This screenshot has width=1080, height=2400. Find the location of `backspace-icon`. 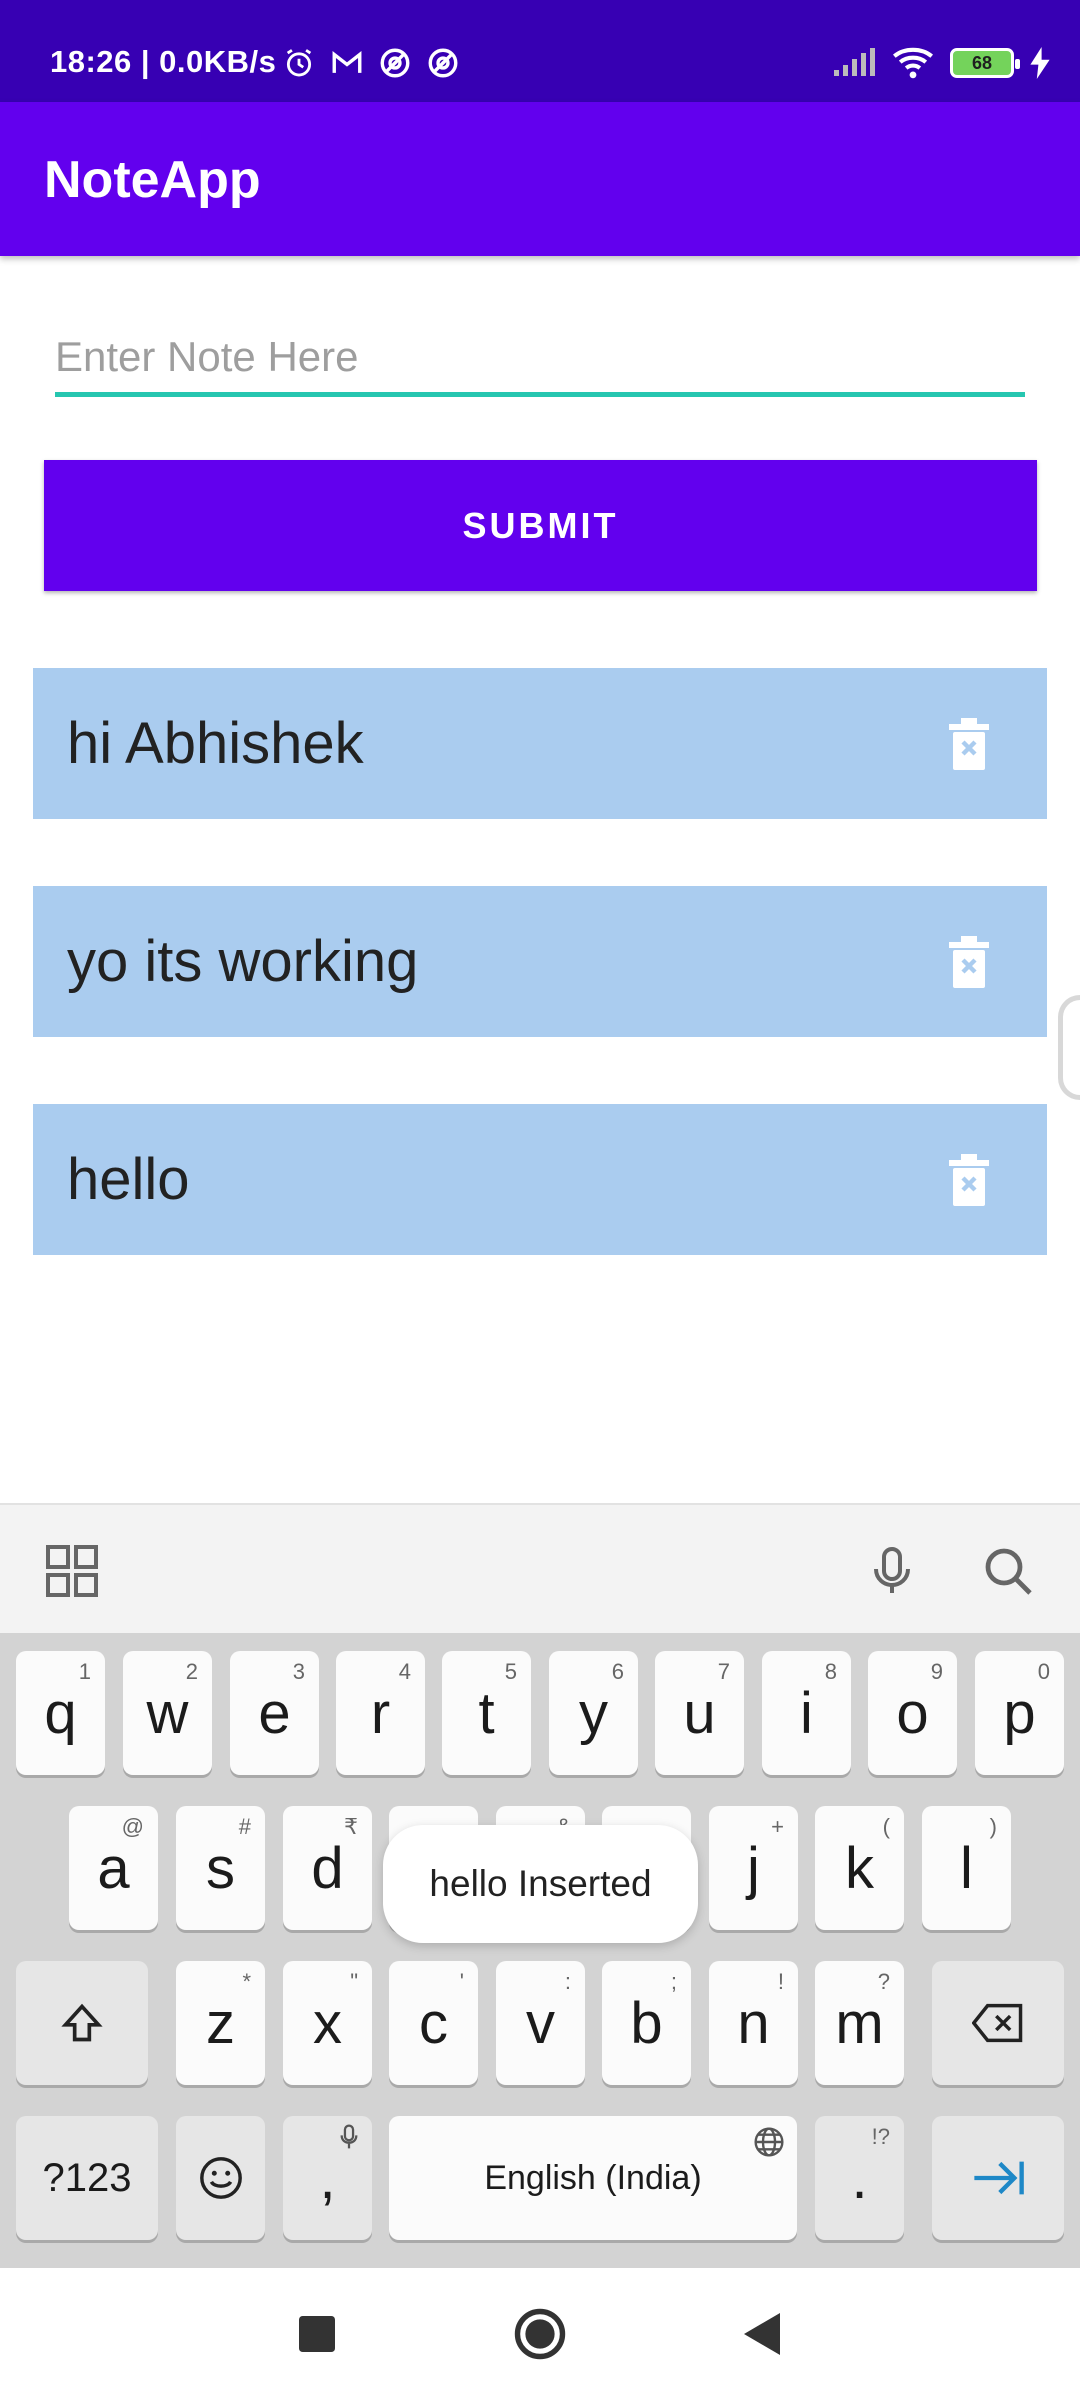

backspace-icon is located at coordinates (997, 2023).